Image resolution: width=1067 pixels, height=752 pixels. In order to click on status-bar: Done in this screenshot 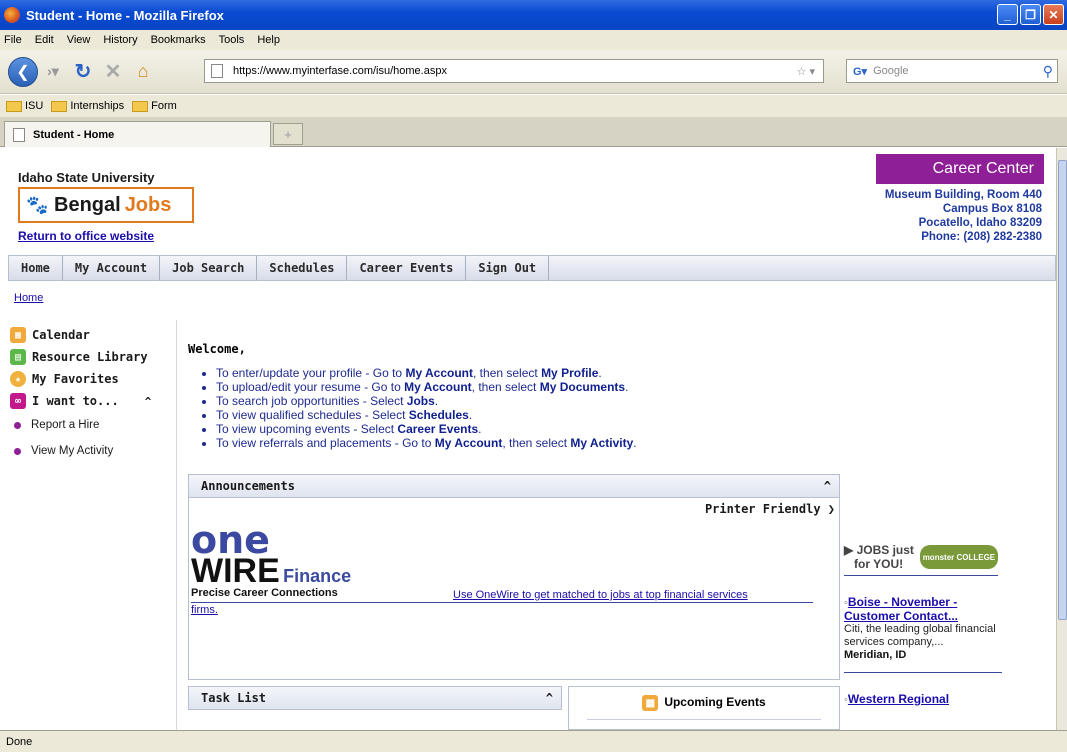, I will do `click(533, 741)`.